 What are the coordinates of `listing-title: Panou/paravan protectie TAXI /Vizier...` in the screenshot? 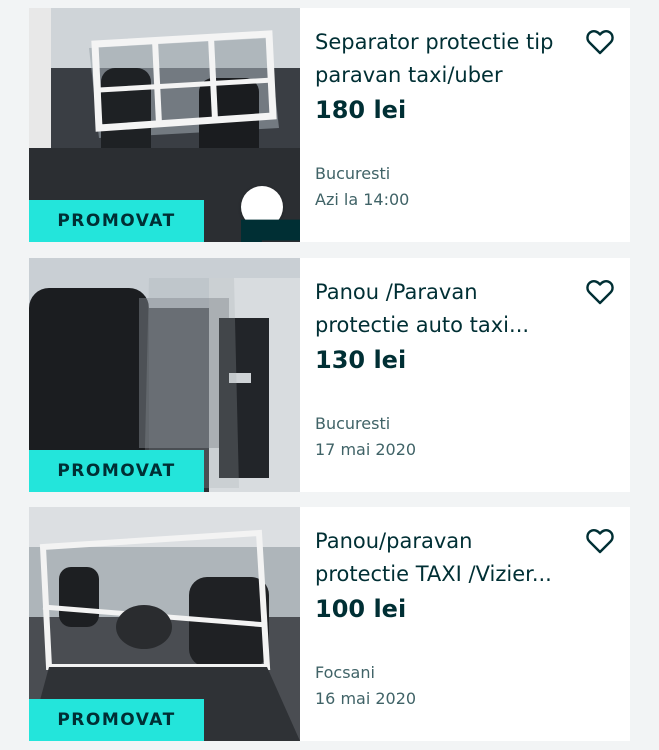 It's located at (442, 558).